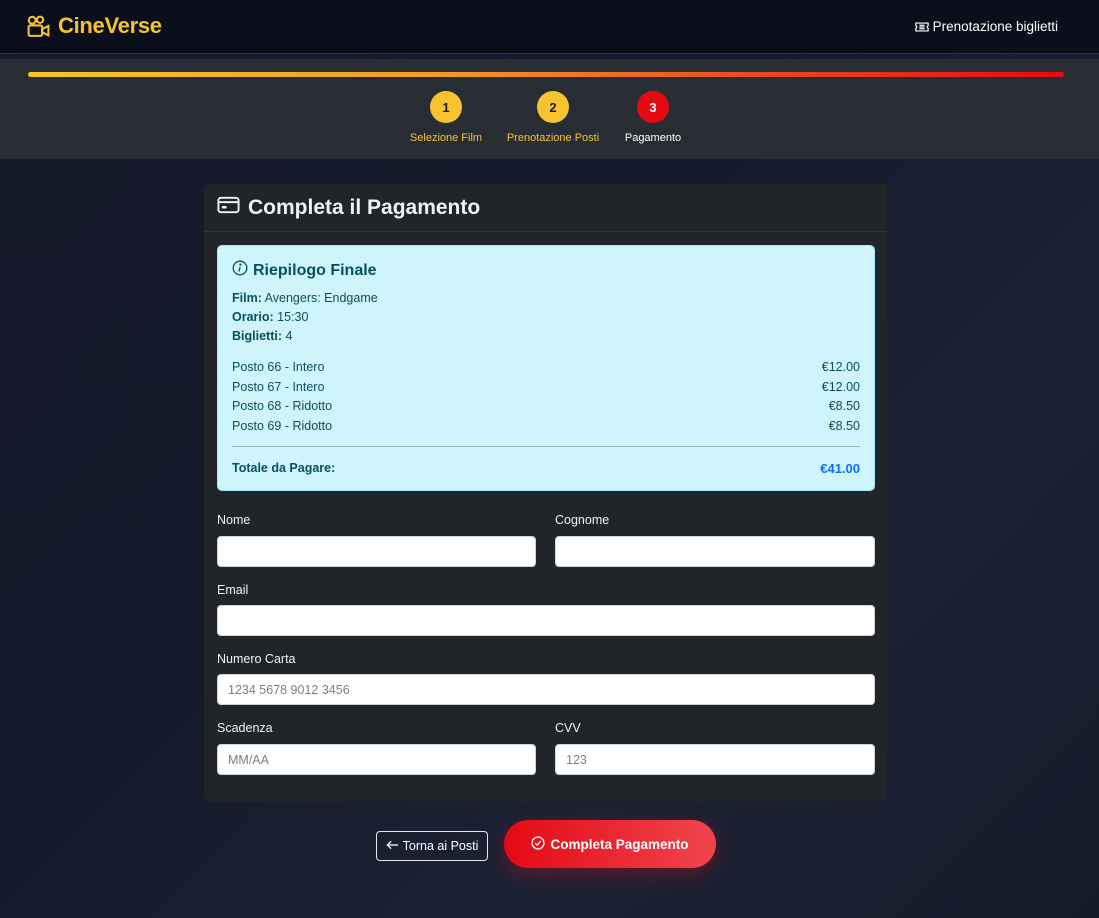 The width and height of the screenshot is (1099, 918). Describe the element at coordinates (538, 844) in the screenshot. I see `check-circle-icon` at that location.